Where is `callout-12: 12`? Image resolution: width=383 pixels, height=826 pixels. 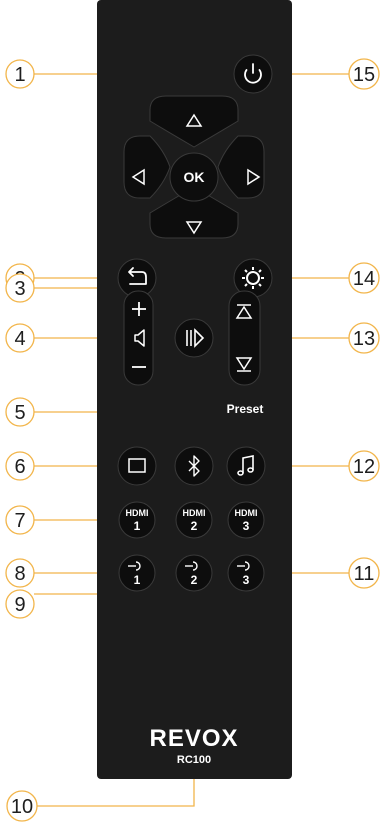 callout-12: 12 is located at coordinates (364, 466).